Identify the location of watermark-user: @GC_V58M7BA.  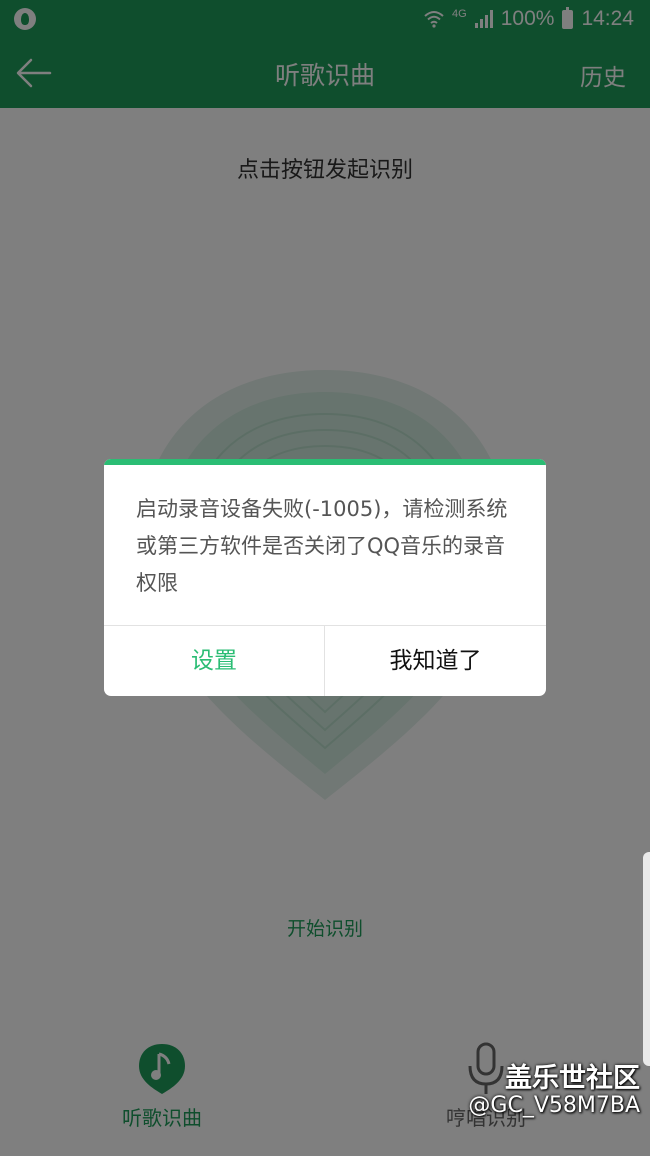
(554, 1105).